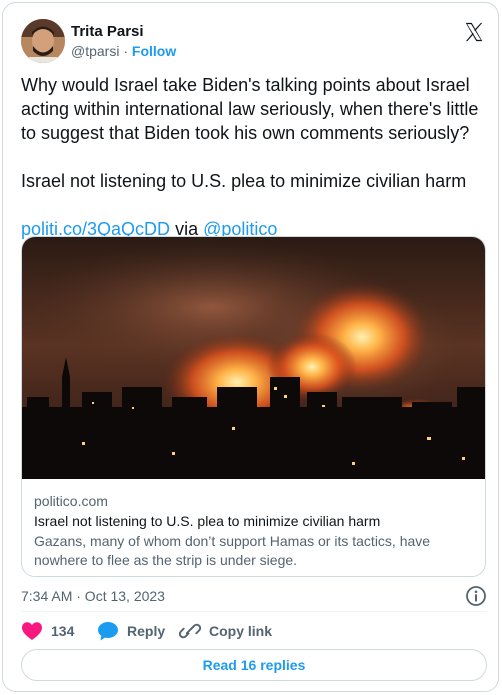 This screenshot has height=695, width=502. Describe the element at coordinates (254, 665) in the screenshot. I see `read-replies-button: Read 16 replies` at that location.